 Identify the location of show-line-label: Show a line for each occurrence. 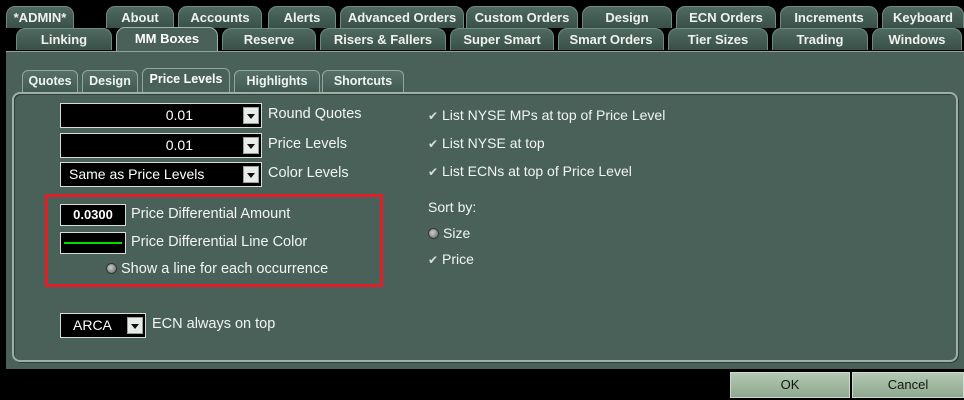
(225, 269).